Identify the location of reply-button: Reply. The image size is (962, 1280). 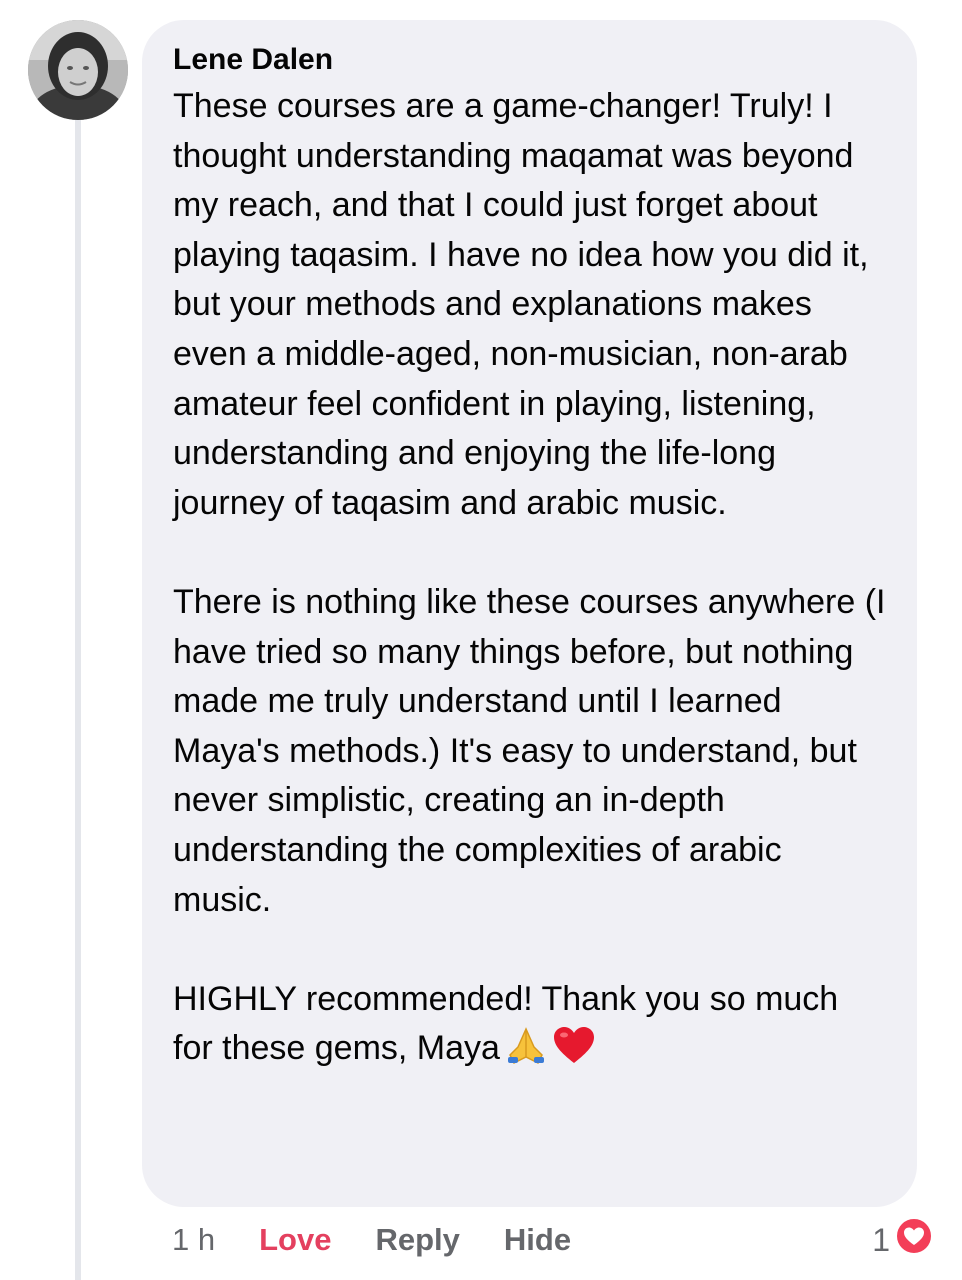
(417, 1240).